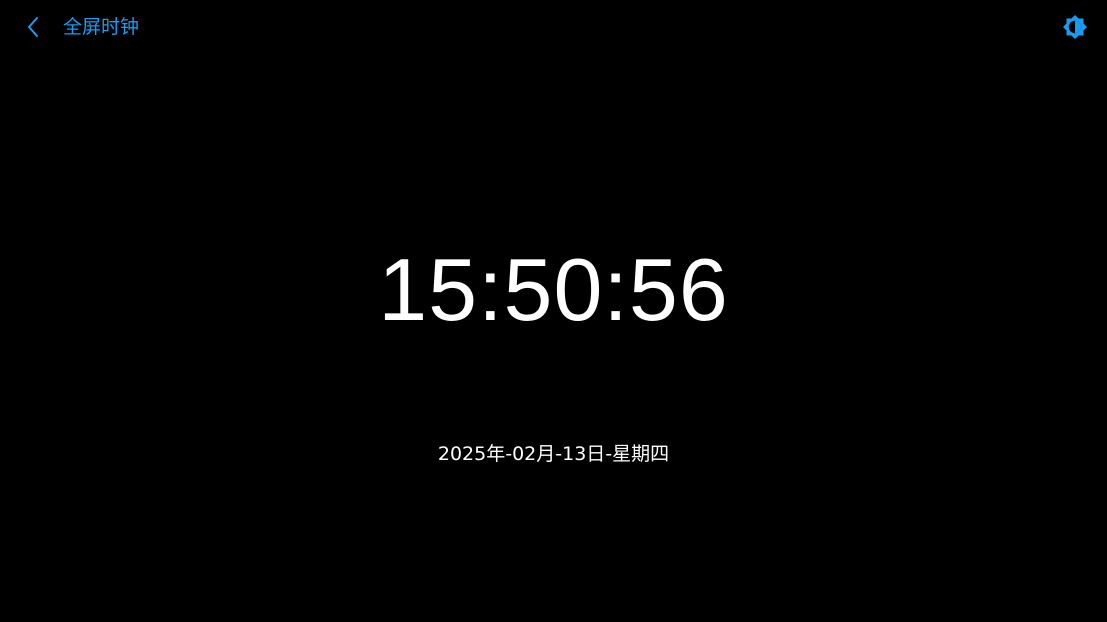 The height and width of the screenshot is (622, 1107). I want to click on chevron-left-icon, so click(33, 27).